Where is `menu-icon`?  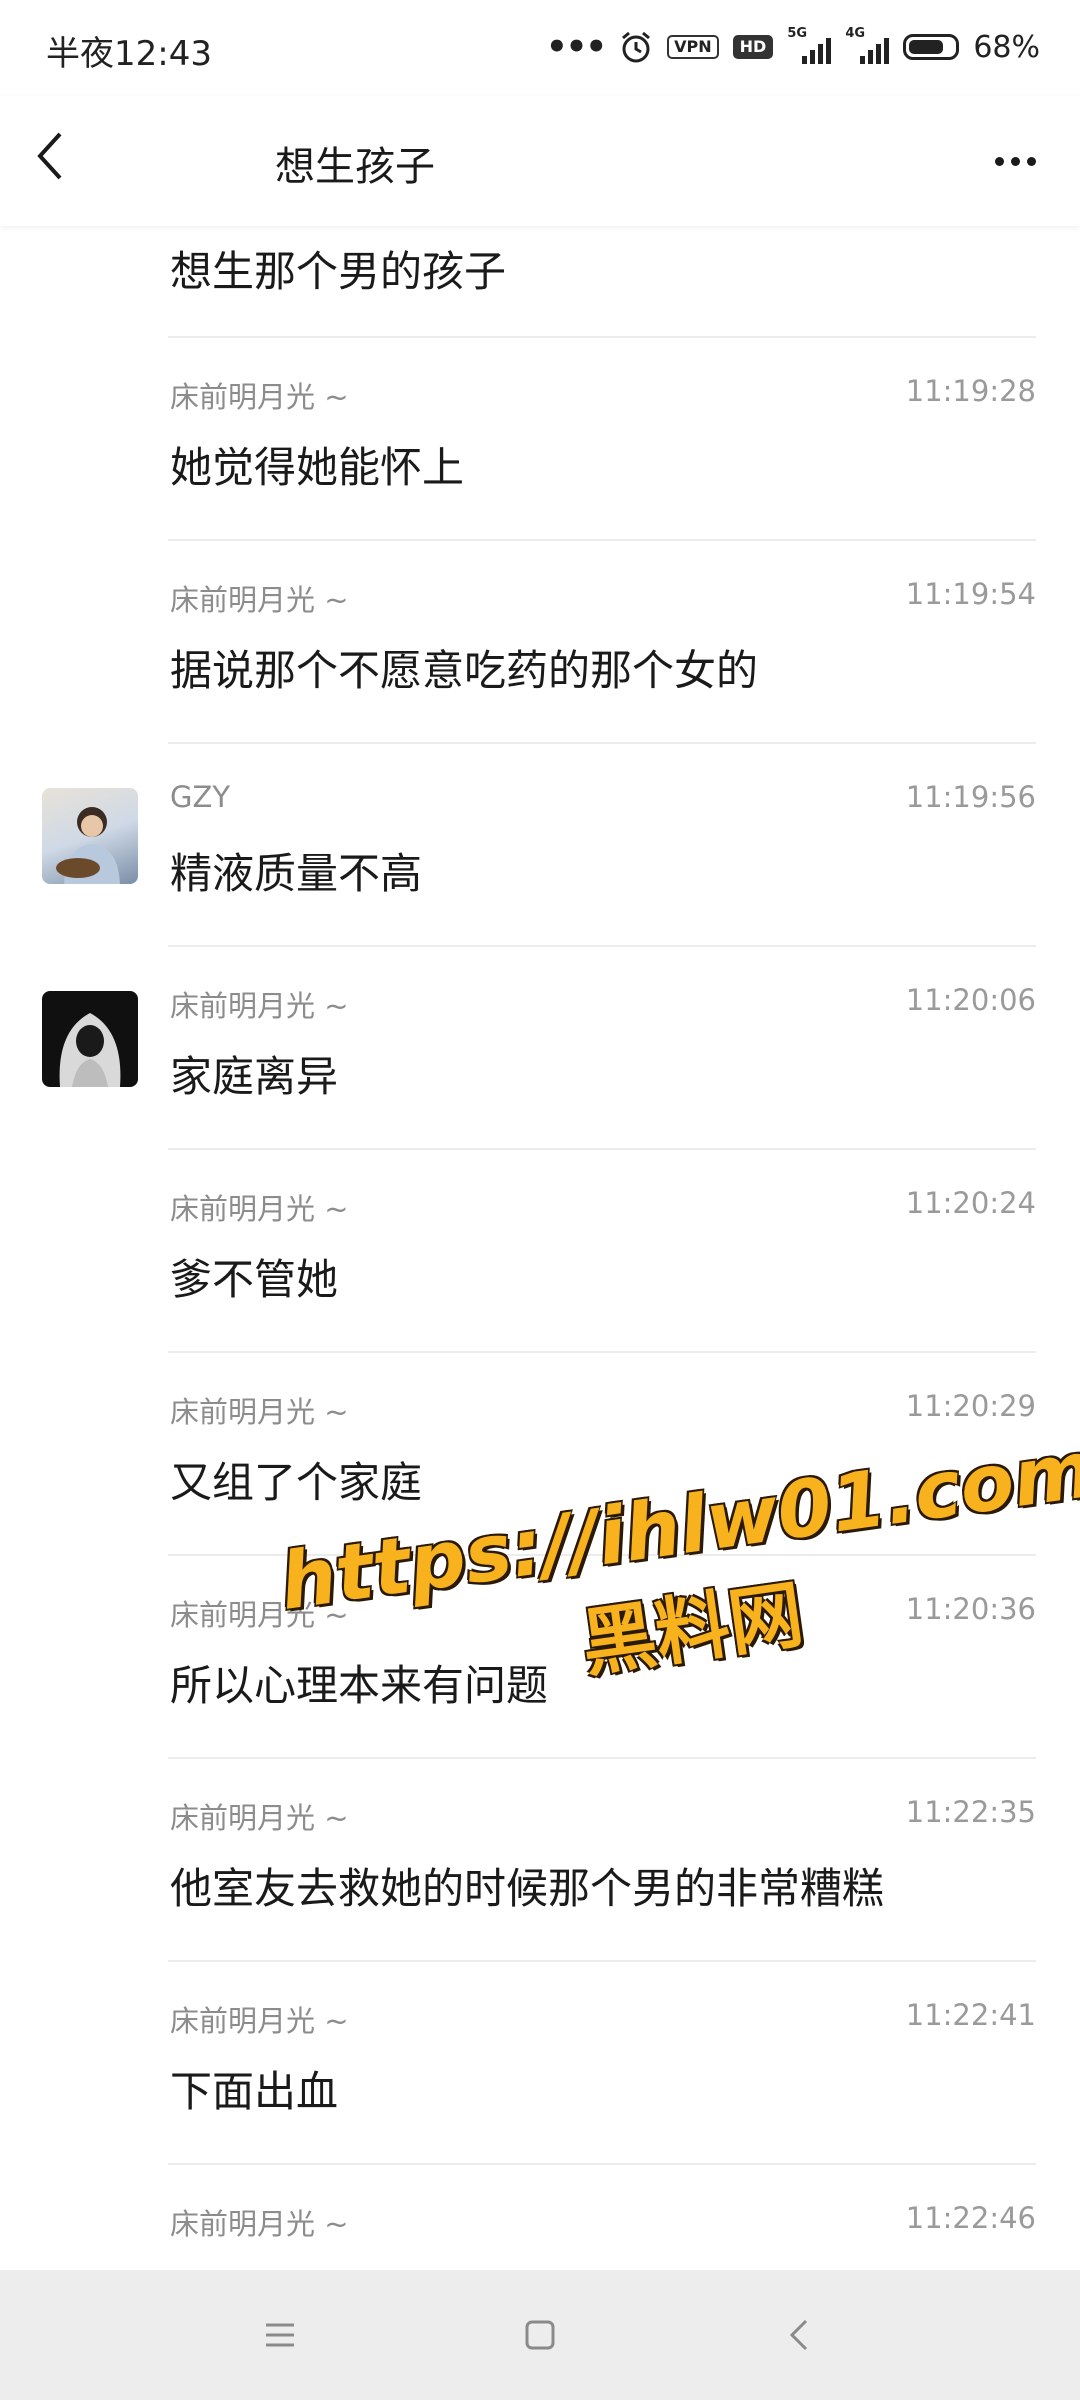
menu-icon is located at coordinates (280, 2335).